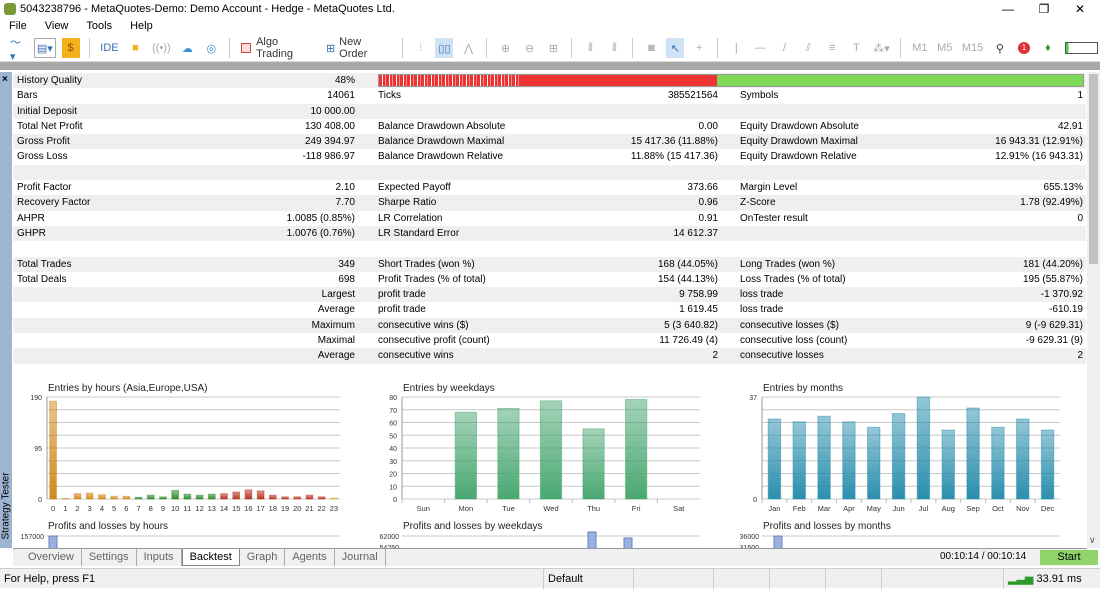 The height and width of the screenshot is (589, 1100). Describe the element at coordinates (736, 48) in the screenshot. I see `vertical-line-icon: |` at that location.